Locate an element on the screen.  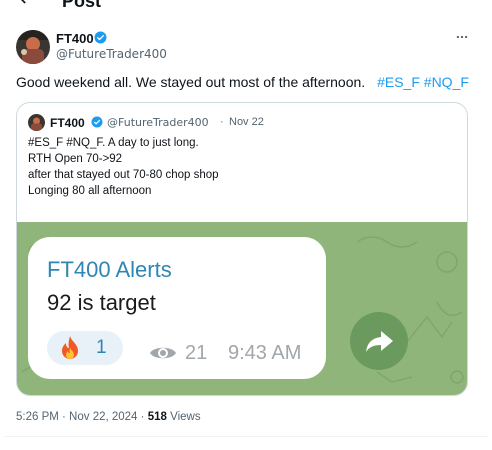
quote-date: Nov 22 is located at coordinates (246, 122).